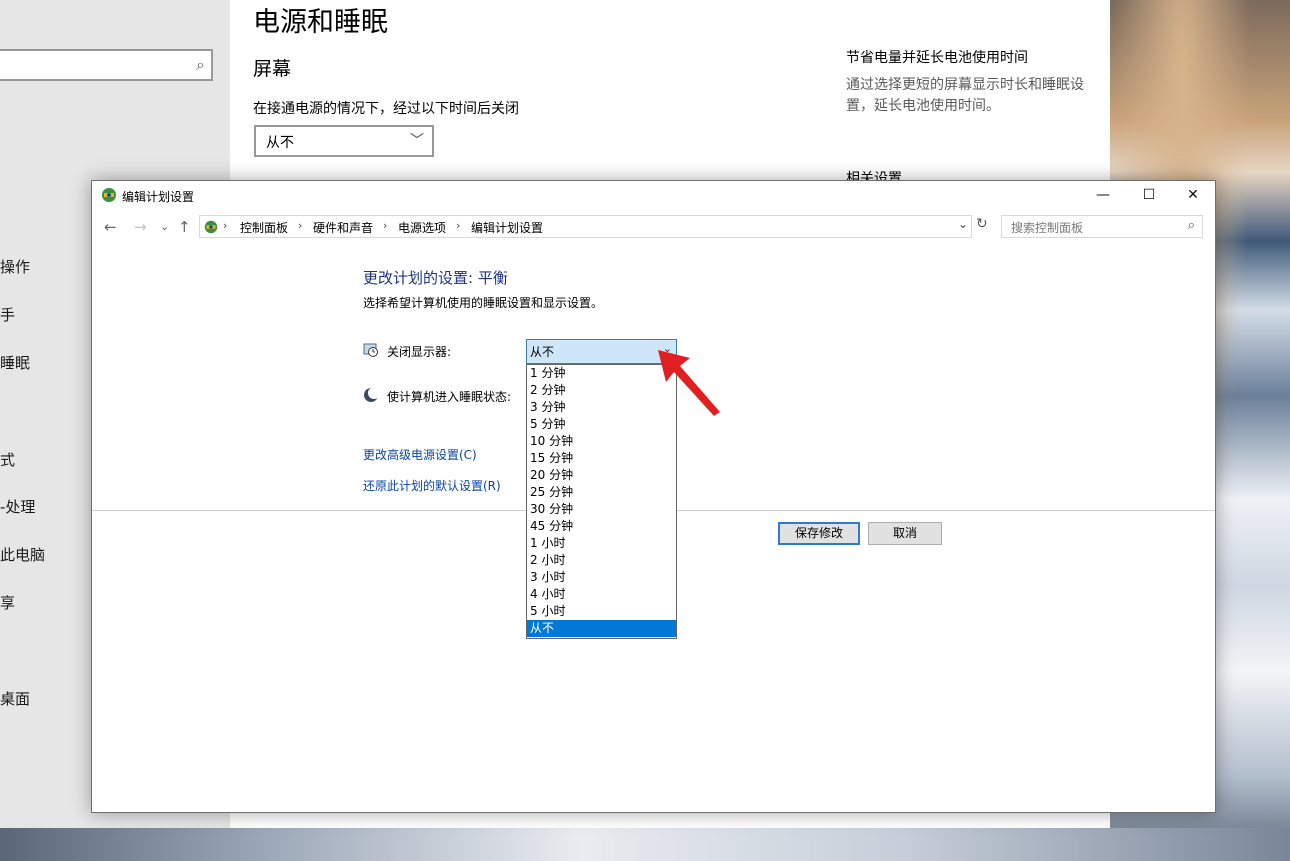 Image resolution: width=1290 pixels, height=861 pixels. I want to click on sidebar-item: -处理, so click(17, 506).